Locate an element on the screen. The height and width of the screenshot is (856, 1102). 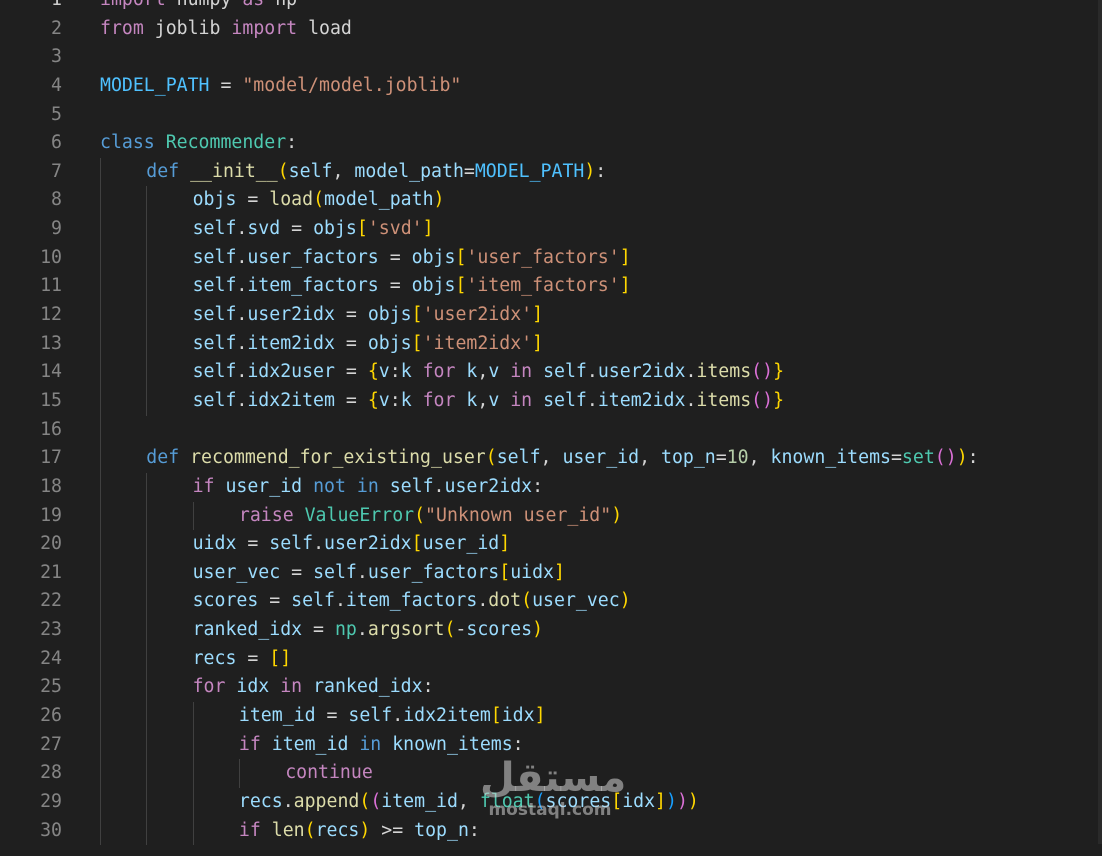
code-token: ValueError is located at coordinates (359, 515).